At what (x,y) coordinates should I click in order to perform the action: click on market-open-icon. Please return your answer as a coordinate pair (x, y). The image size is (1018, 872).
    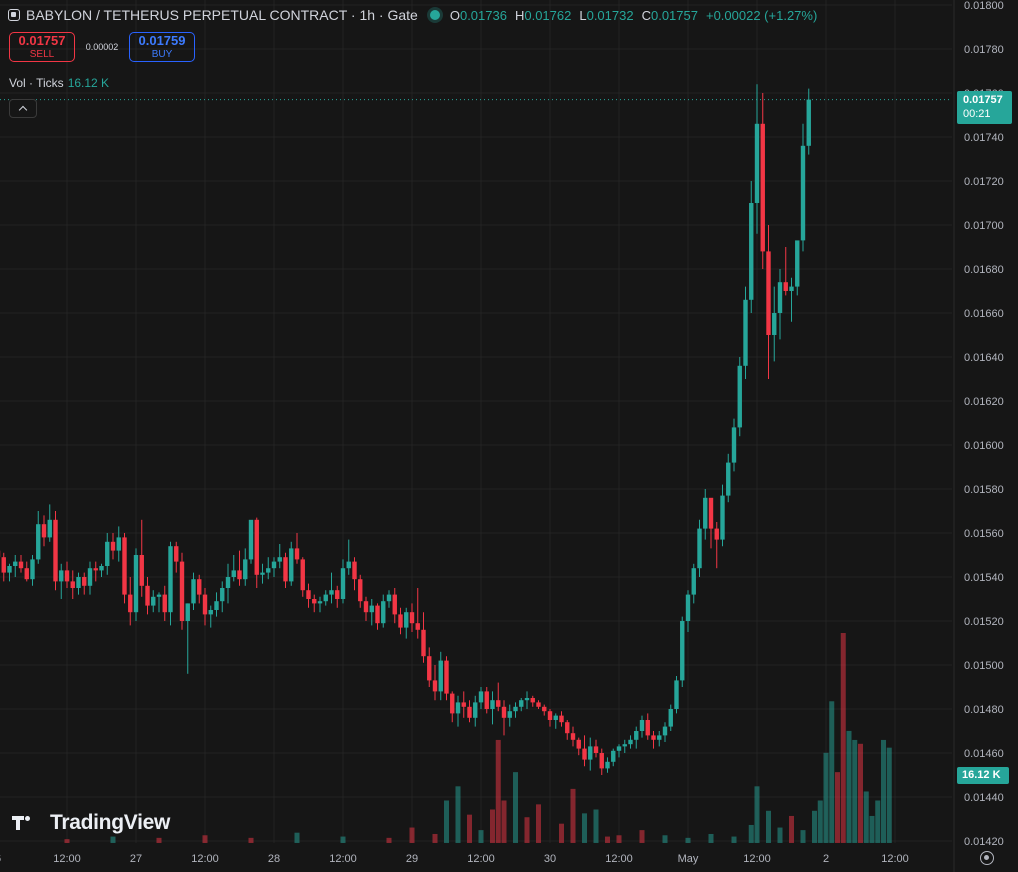
    Looking at the image, I should click on (434, 15).